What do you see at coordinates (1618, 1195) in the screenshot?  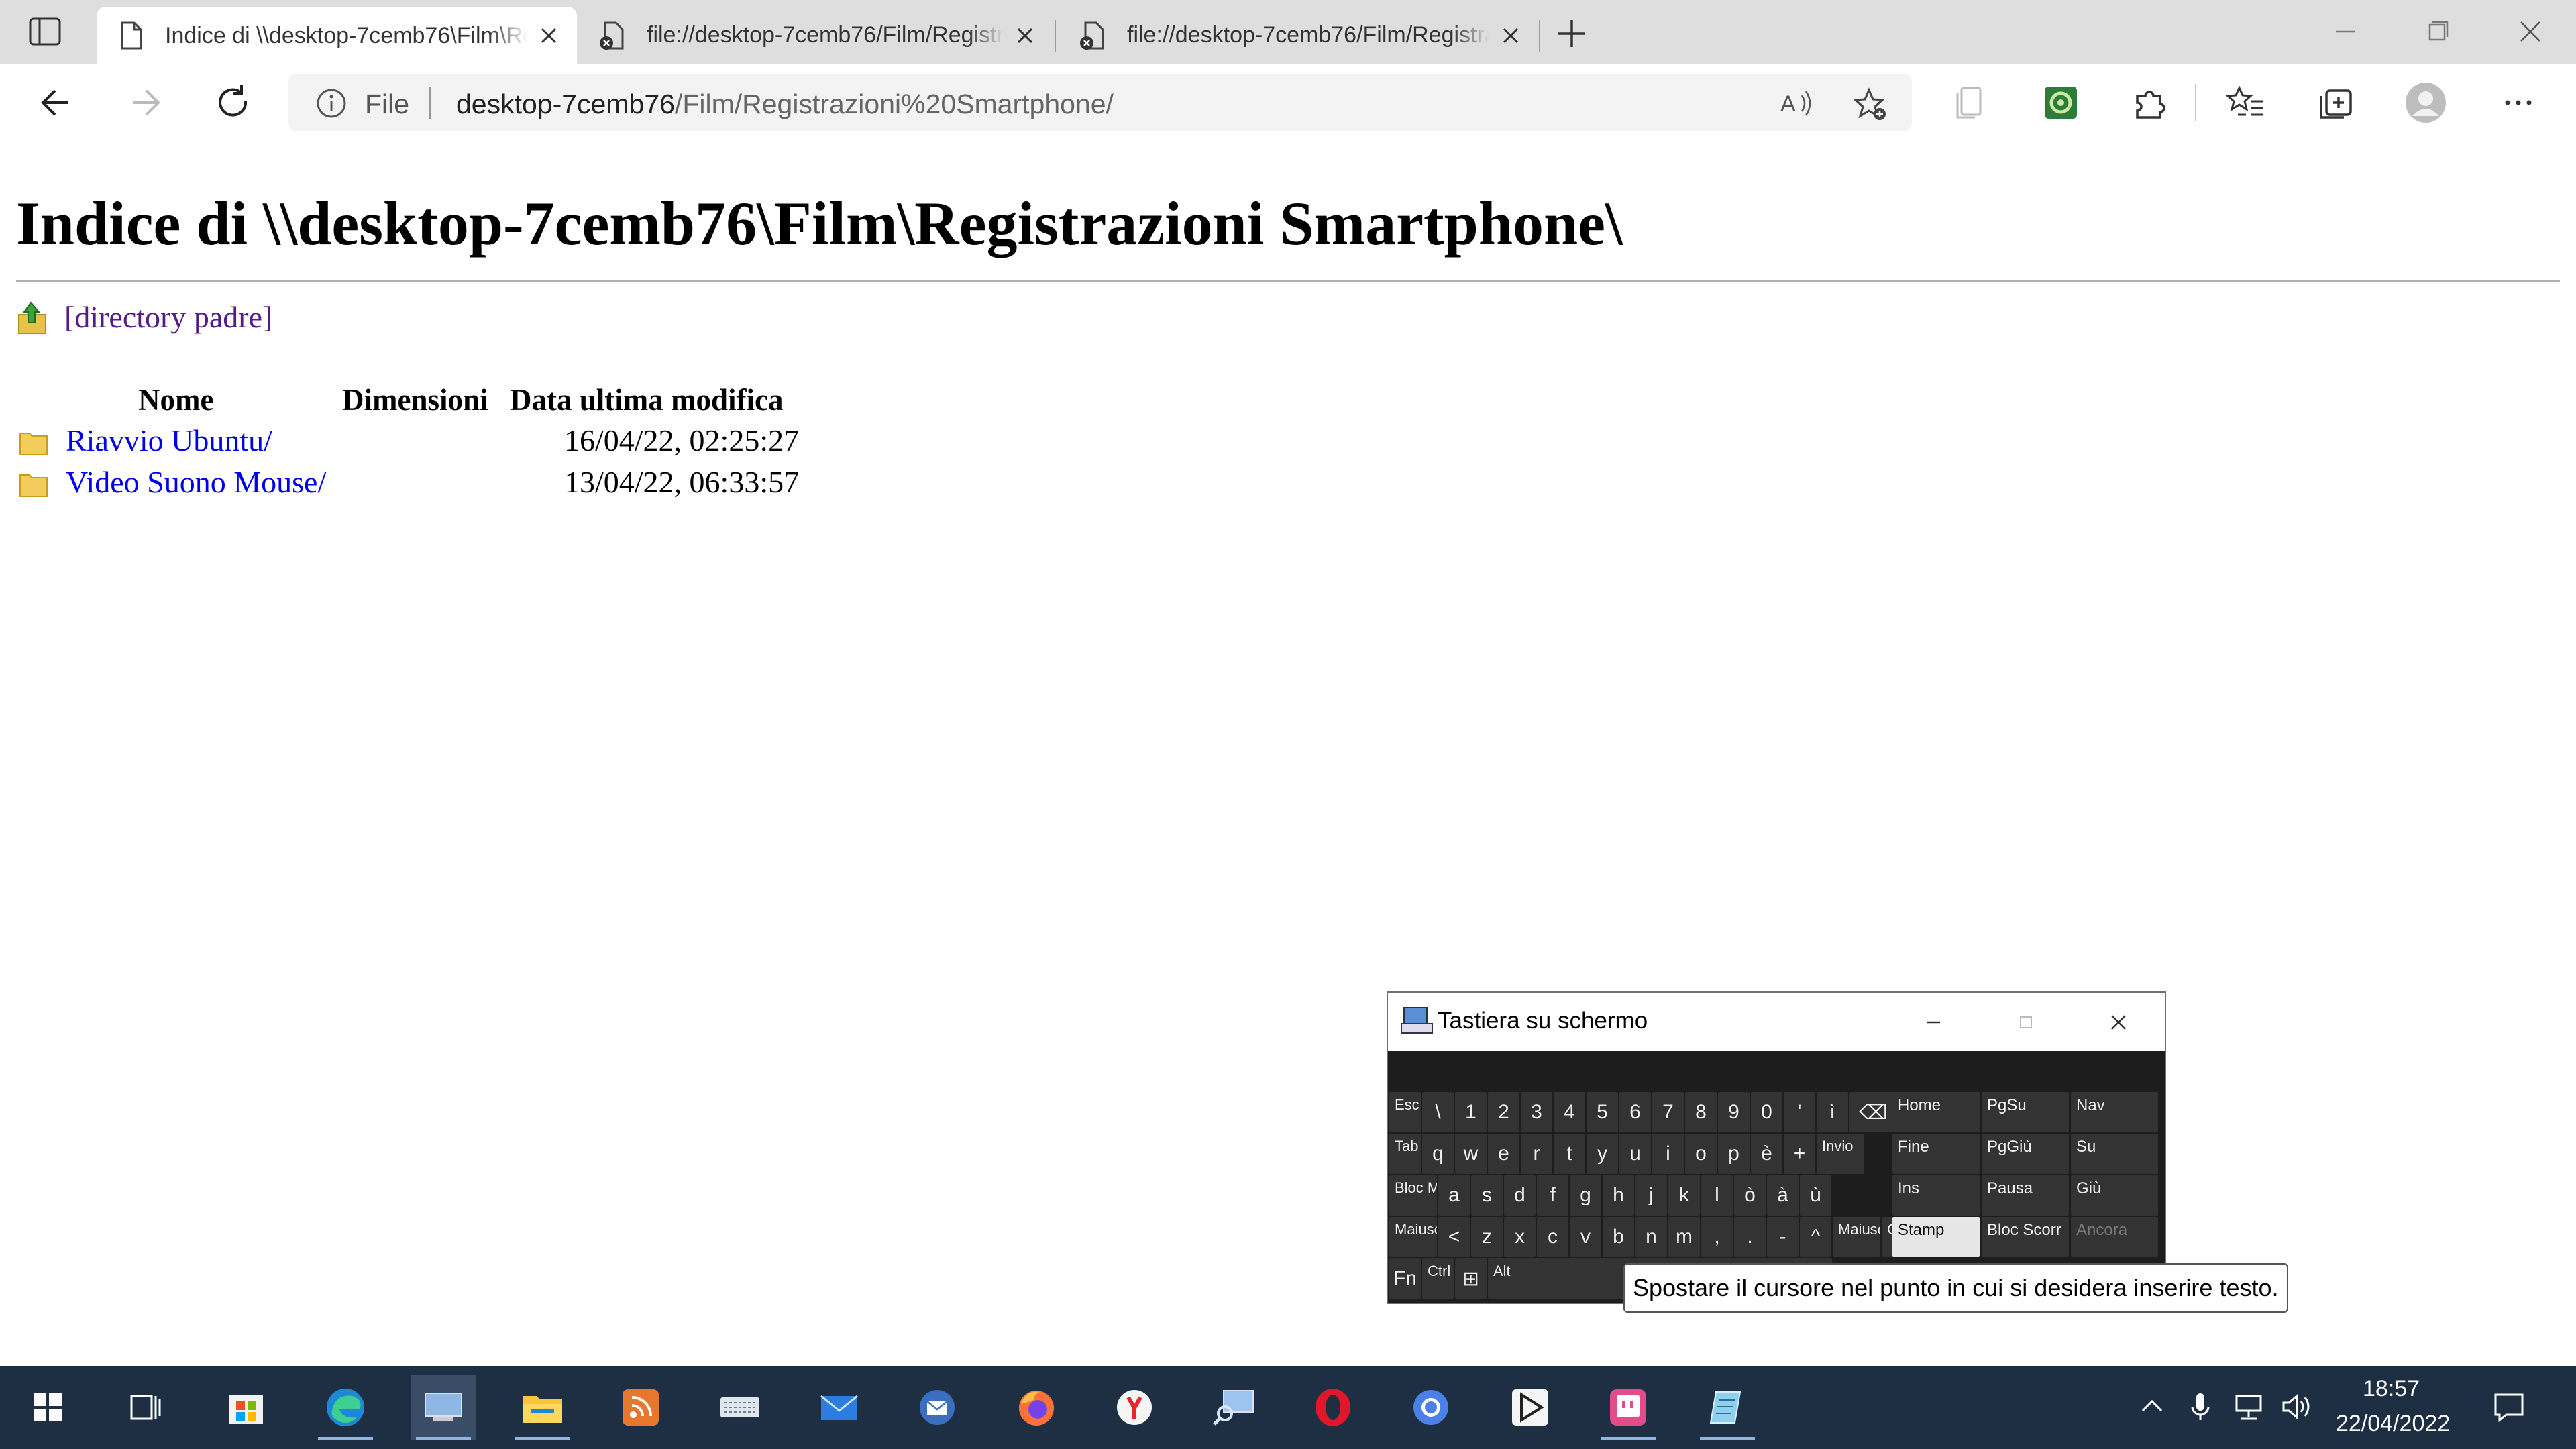 I see `osk-key: h` at bounding box center [1618, 1195].